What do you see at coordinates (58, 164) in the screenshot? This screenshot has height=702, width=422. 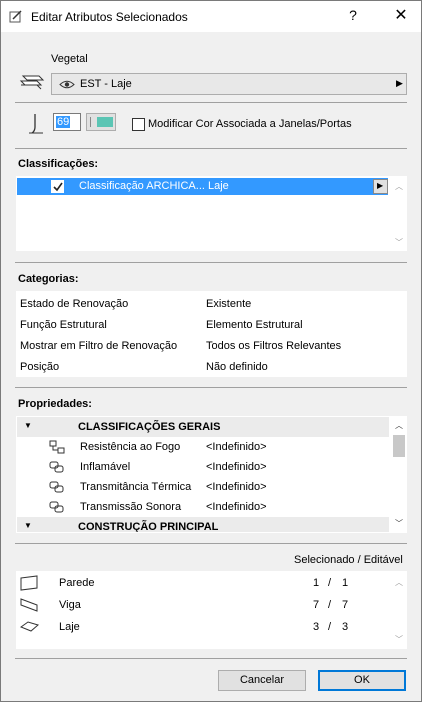 I see `classifications-heading: Classificações:` at bounding box center [58, 164].